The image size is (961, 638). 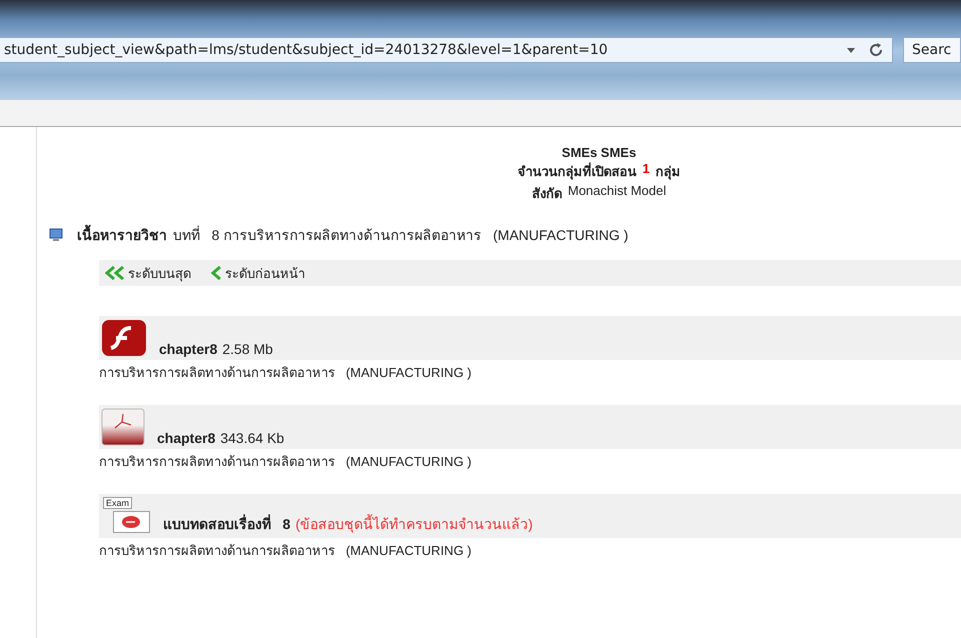 What do you see at coordinates (131, 522) in the screenshot?
I see `exam-sheet-icon` at bounding box center [131, 522].